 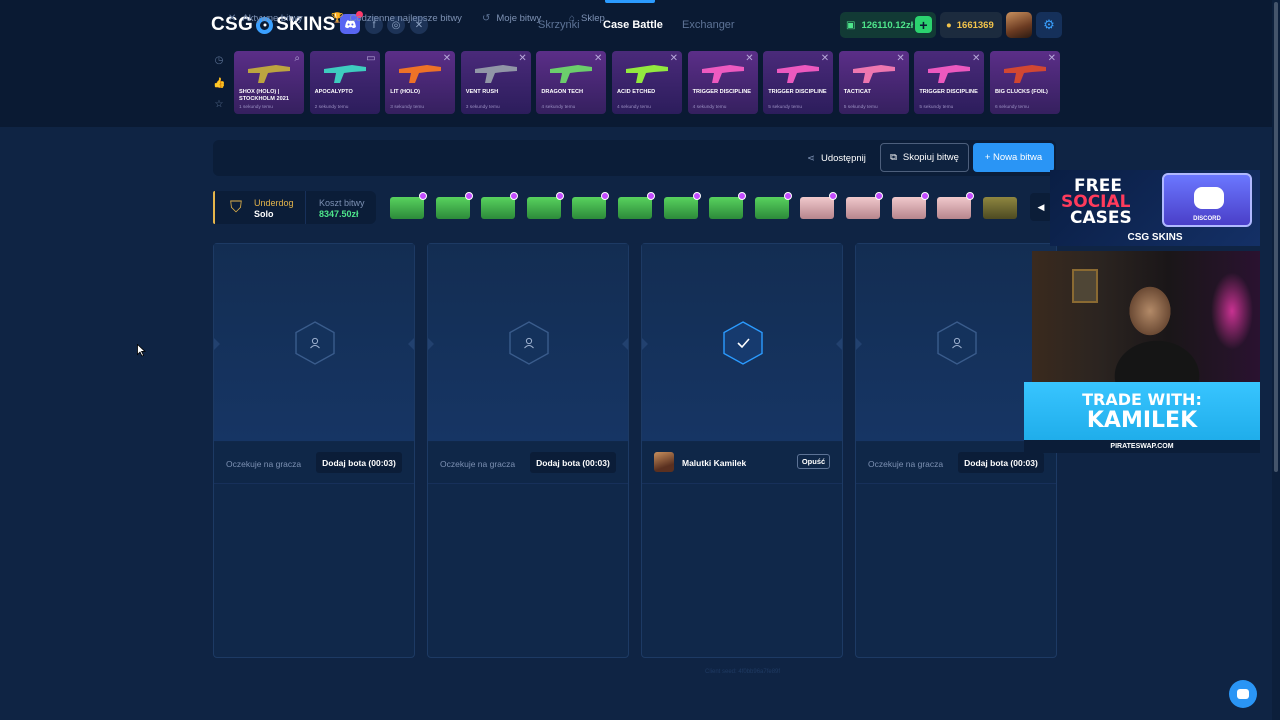 What do you see at coordinates (297, 58) in the screenshot?
I see `pin-icon: ⌕` at bounding box center [297, 58].